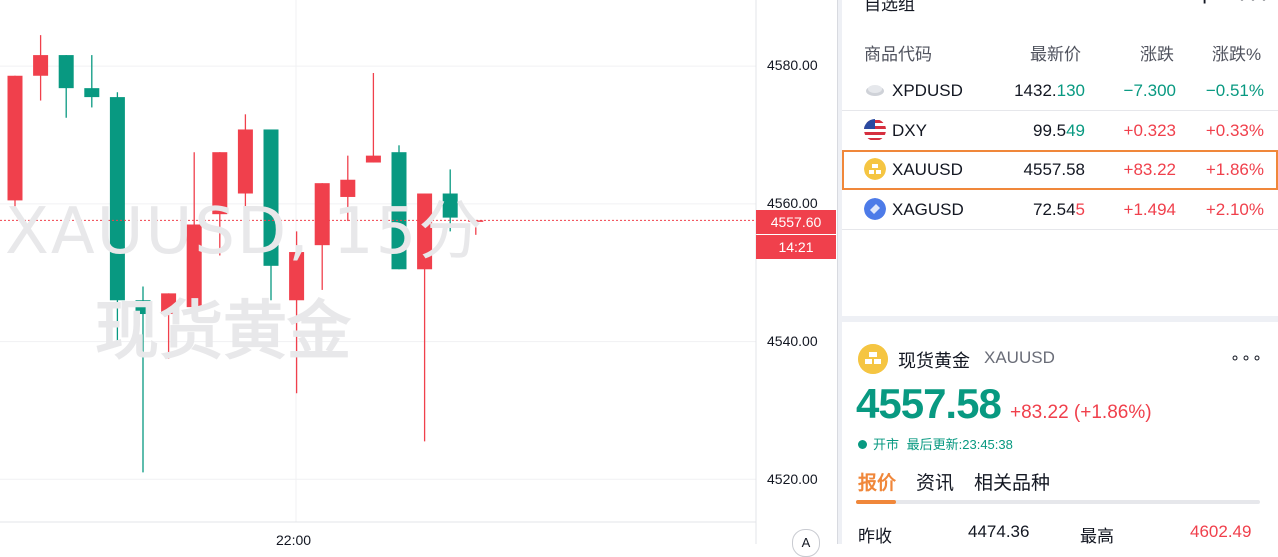  I want to click on row-last: 1432.130, so click(1049, 90).